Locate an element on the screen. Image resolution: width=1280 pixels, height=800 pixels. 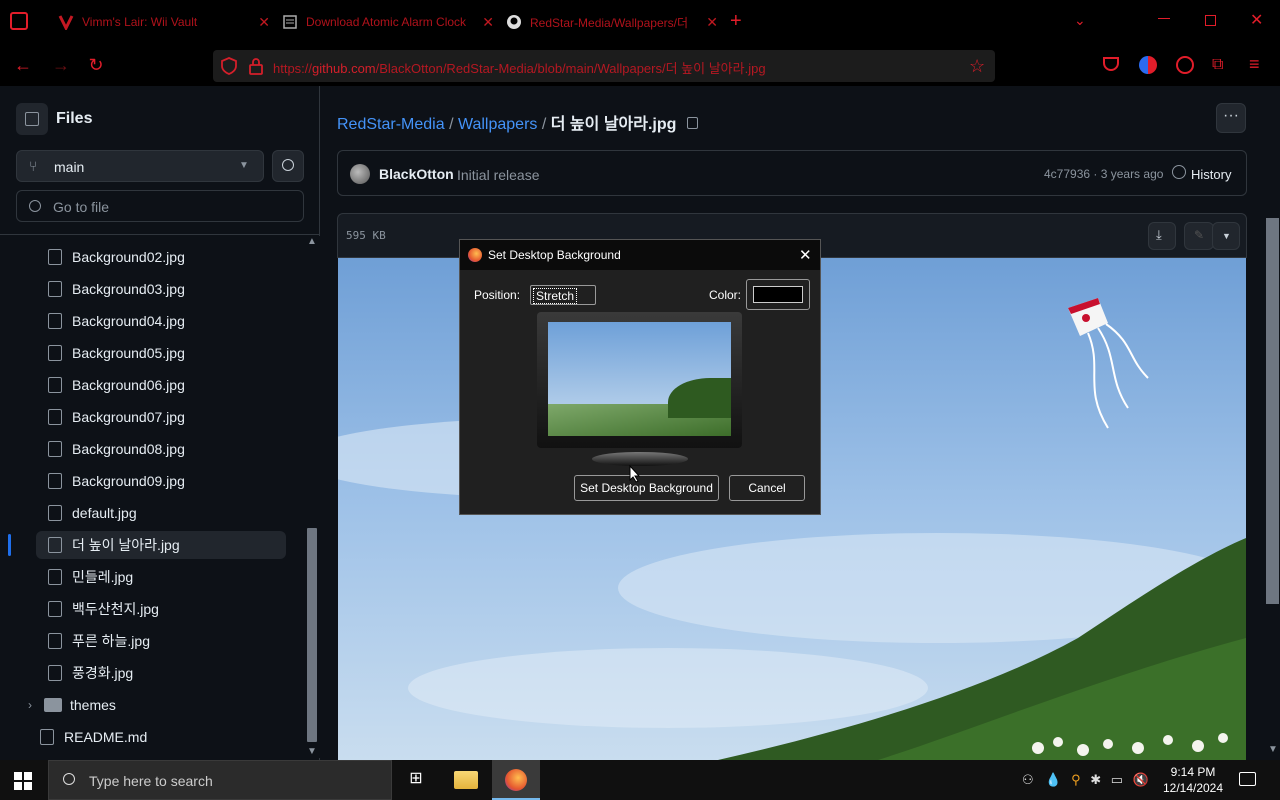
volume-muted-icon: 🔇 is located at coordinates (1141, 779).